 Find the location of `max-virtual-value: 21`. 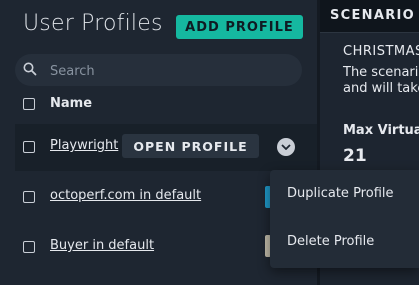

max-virtual-value: 21 is located at coordinates (355, 156).